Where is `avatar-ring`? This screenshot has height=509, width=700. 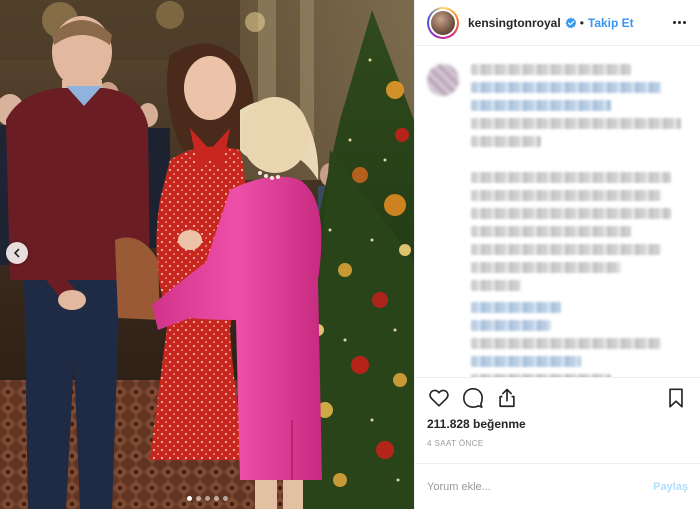 avatar-ring is located at coordinates (443, 22).